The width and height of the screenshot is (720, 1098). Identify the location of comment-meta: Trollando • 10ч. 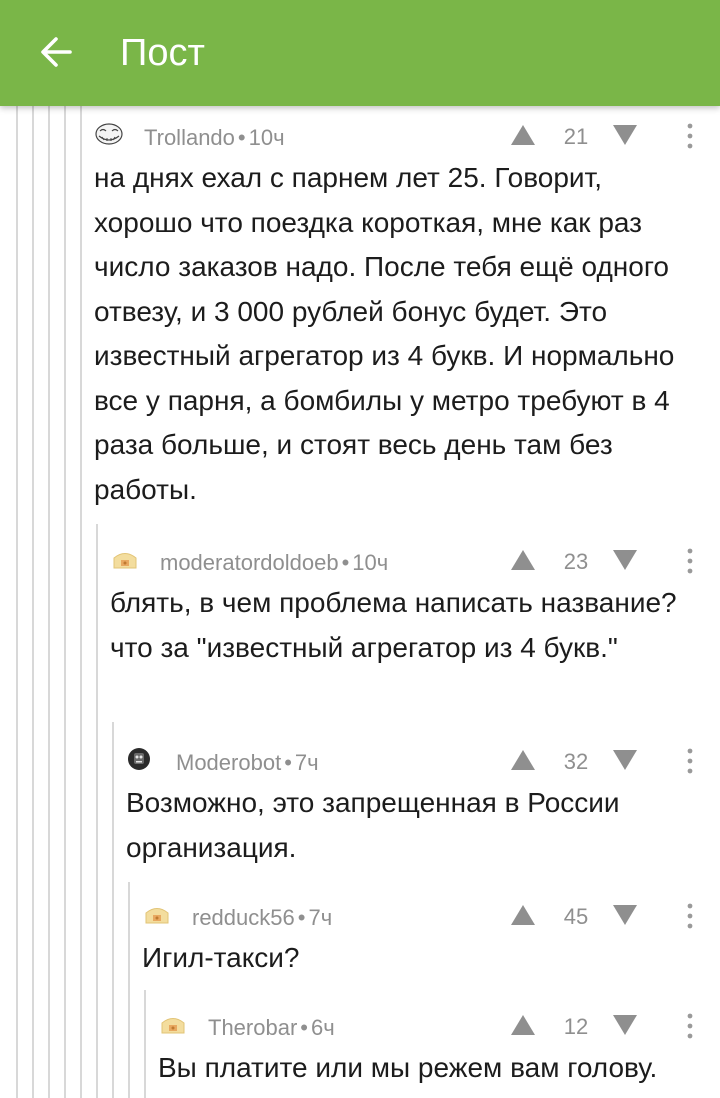
(214, 138).